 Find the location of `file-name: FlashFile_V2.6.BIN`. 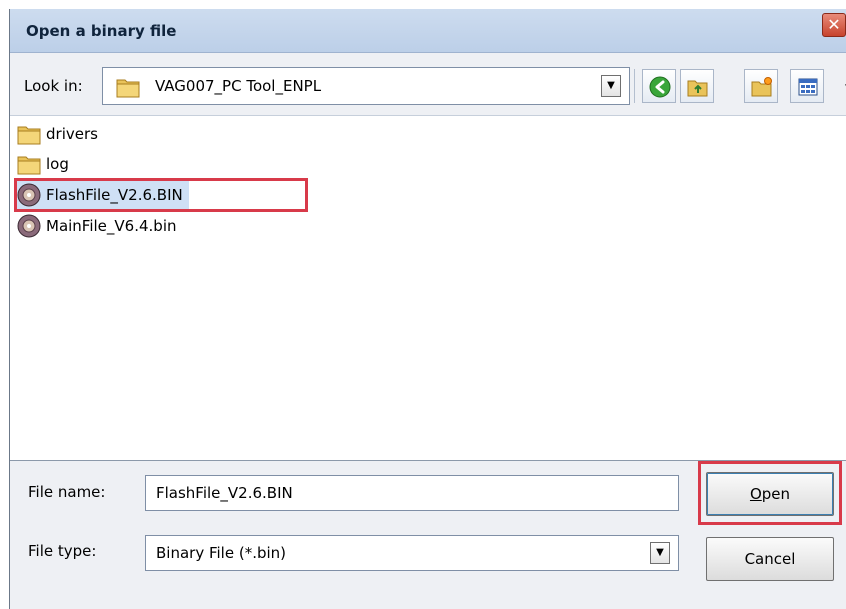

file-name: FlashFile_V2.6.BIN is located at coordinates (114, 195).